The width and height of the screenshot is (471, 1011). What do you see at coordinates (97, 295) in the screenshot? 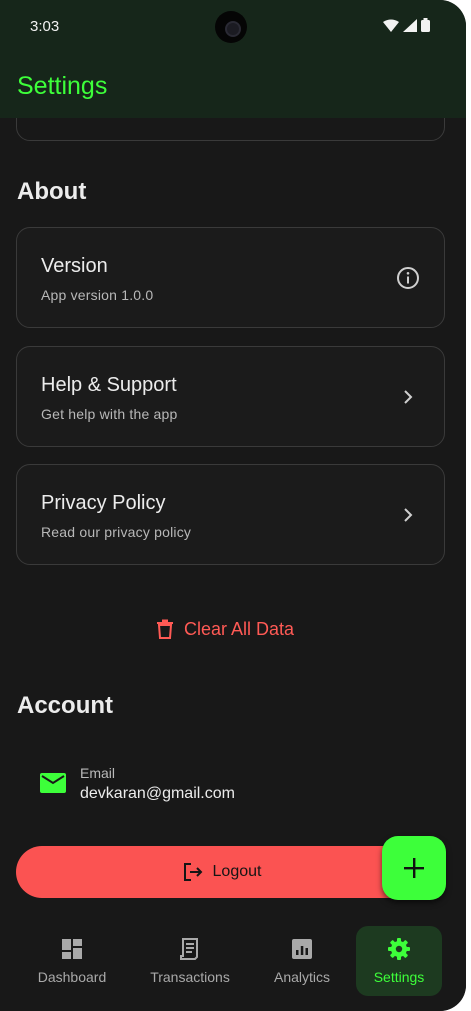
I see `version-subtitle: App version 1.0.0` at bounding box center [97, 295].